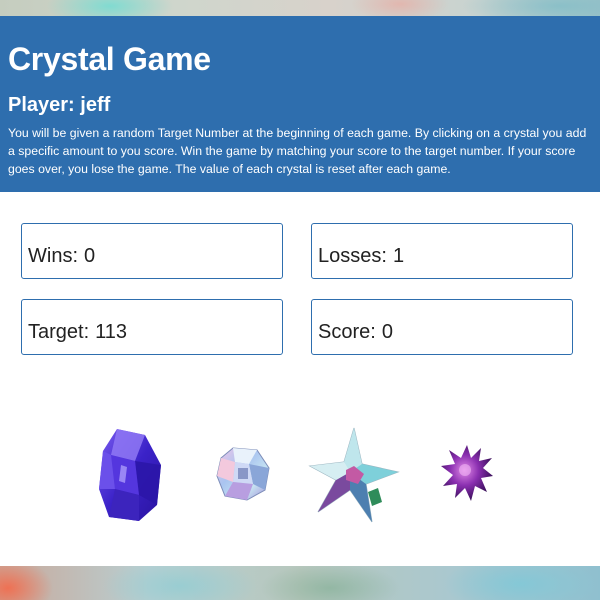  I want to click on player-label: Player:, so click(41, 105).